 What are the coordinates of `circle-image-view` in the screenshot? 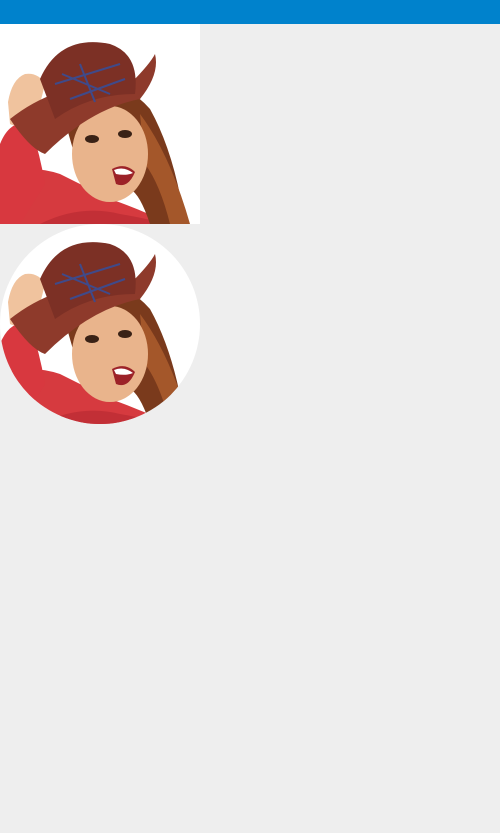 It's located at (100, 324).